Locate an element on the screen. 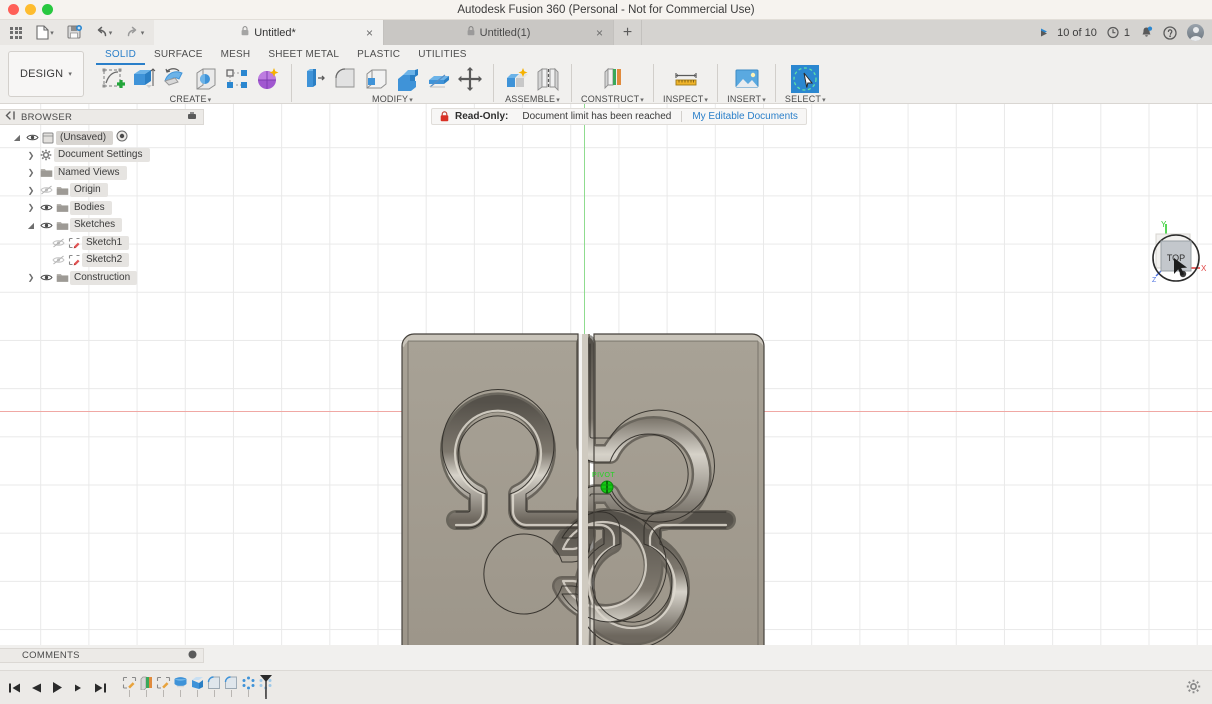 This screenshot has width=1212, height=704. timeline-marker is located at coordinates (266, 688).